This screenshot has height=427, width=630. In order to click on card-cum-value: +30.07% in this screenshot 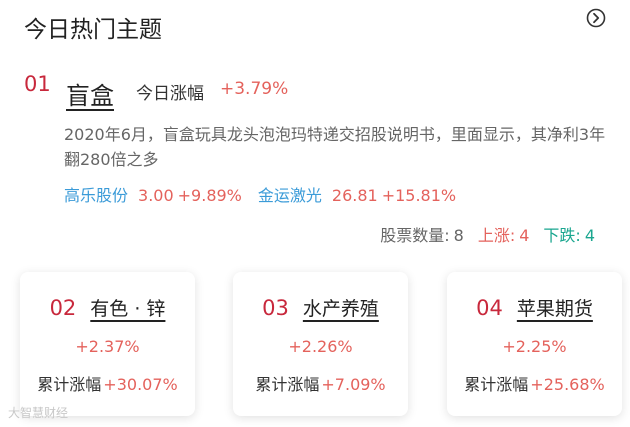, I will do `click(140, 384)`.